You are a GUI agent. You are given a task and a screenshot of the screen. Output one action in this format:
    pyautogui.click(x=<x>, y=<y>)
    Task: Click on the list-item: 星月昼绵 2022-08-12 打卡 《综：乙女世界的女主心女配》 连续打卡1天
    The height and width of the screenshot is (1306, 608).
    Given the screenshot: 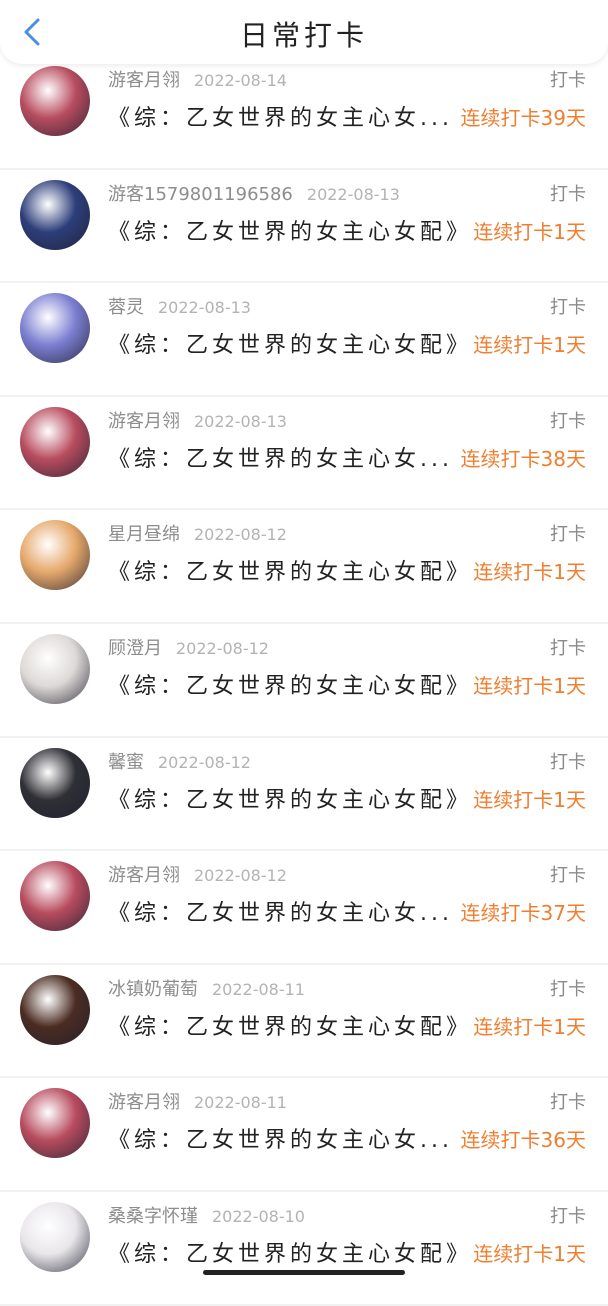 What is the action you would take?
    pyautogui.click(x=304, y=567)
    